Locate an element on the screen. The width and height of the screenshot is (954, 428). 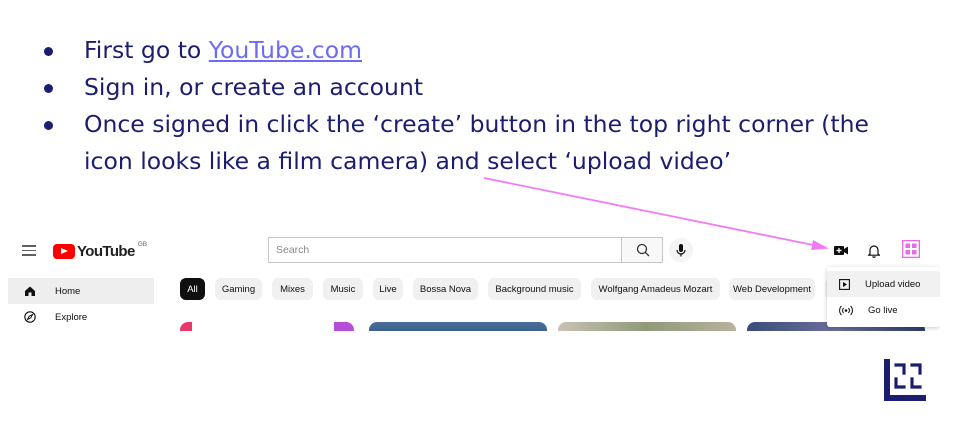
go-live-menu-item: Go live is located at coordinates (883, 310).